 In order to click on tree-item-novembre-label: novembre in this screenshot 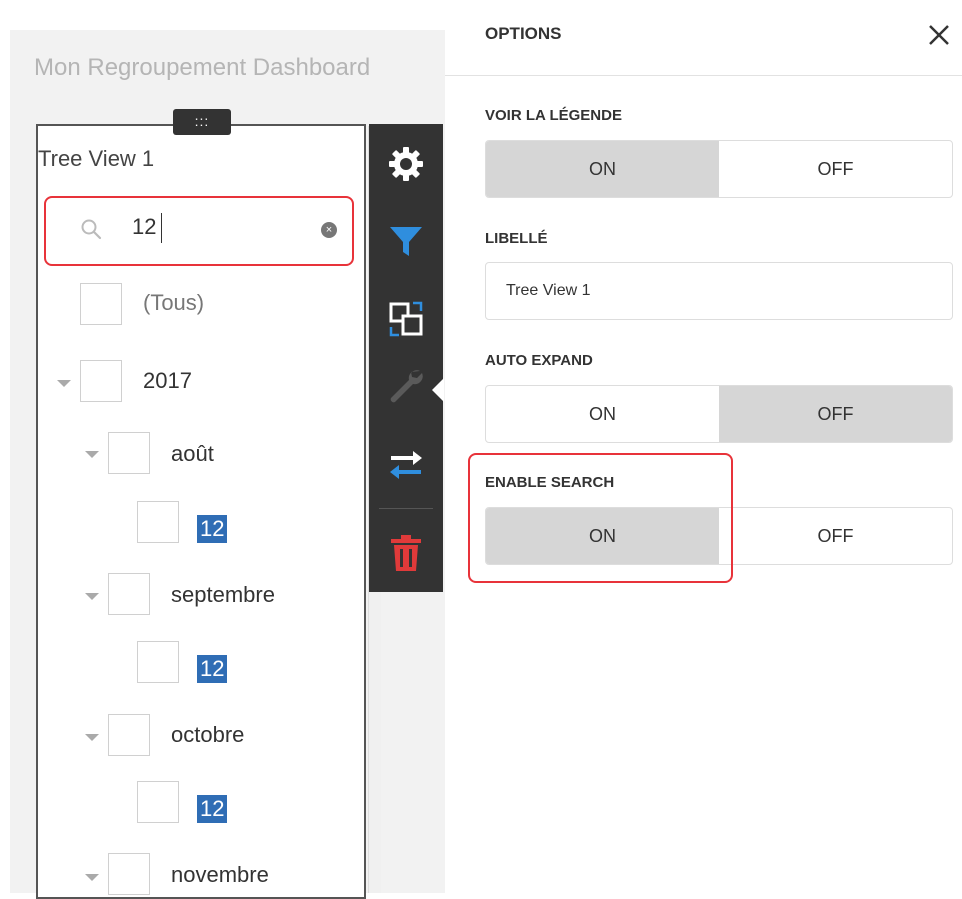, I will do `click(220, 874)`.